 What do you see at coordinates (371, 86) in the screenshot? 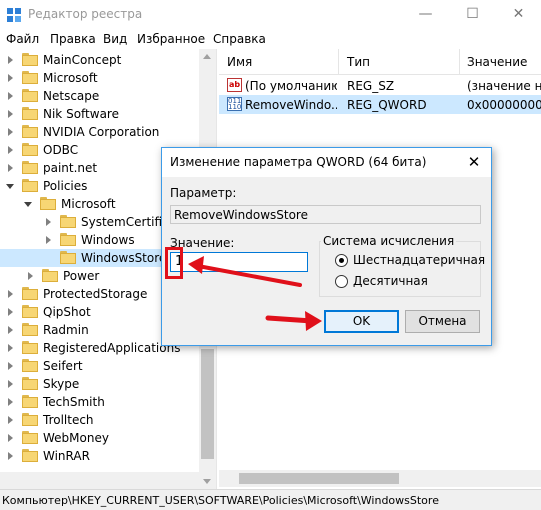
I see `row-type: REG_SZ` at bounding box center [371, 86].